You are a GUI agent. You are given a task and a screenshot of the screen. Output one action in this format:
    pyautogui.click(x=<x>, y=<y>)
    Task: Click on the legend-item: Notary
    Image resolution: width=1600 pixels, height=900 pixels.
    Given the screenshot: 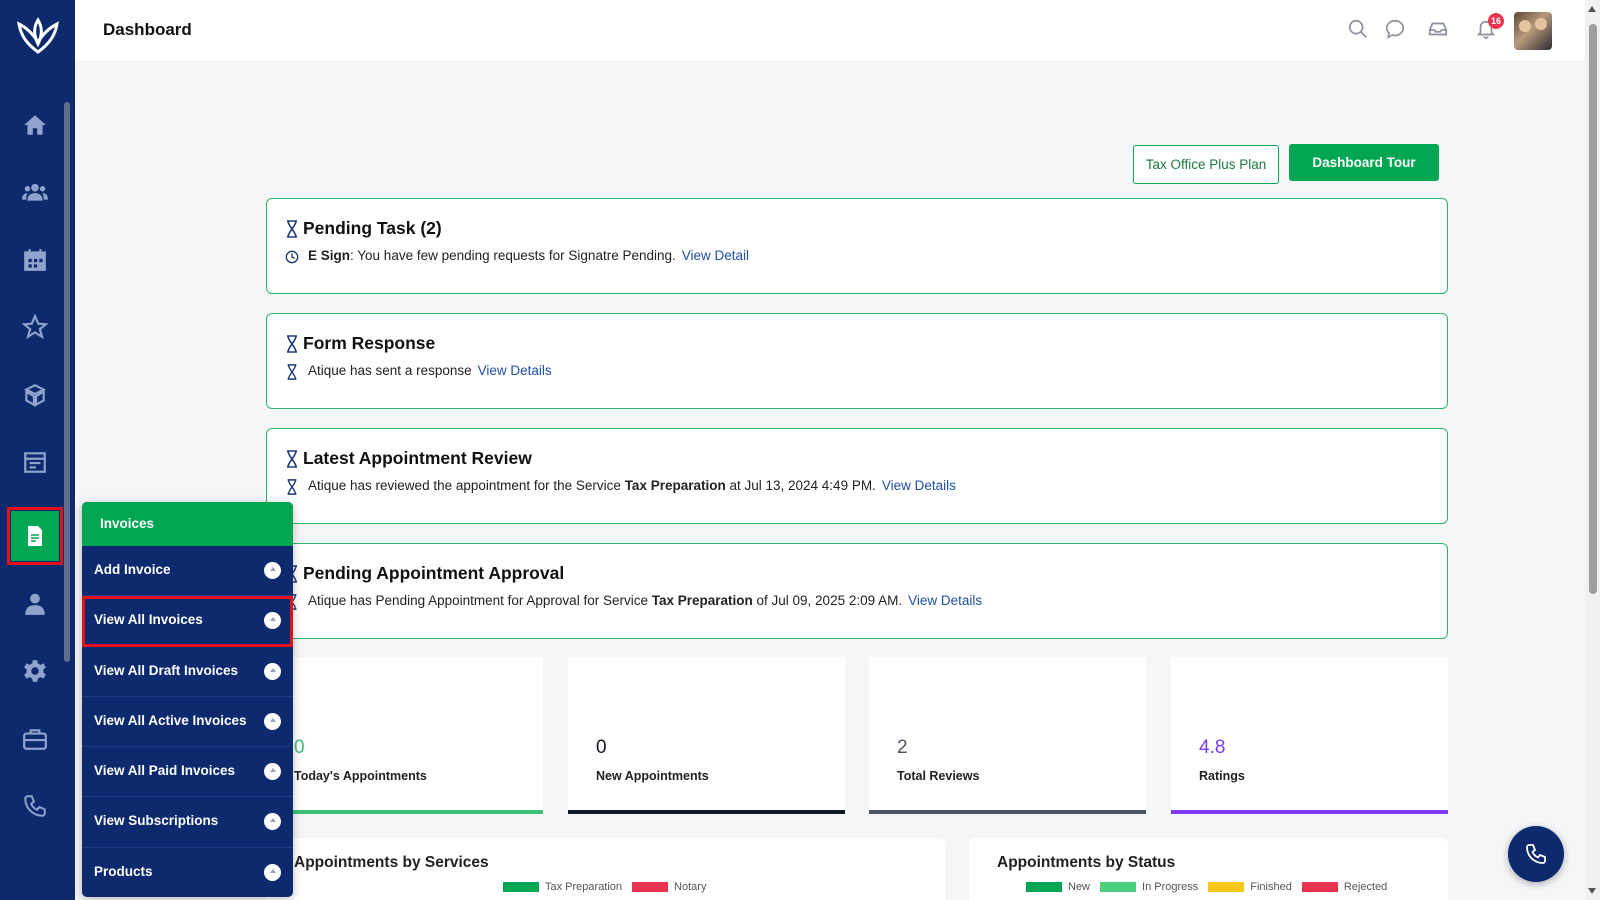 What is the action you would take?
    pyautogui.click(x=669, y=887)
    